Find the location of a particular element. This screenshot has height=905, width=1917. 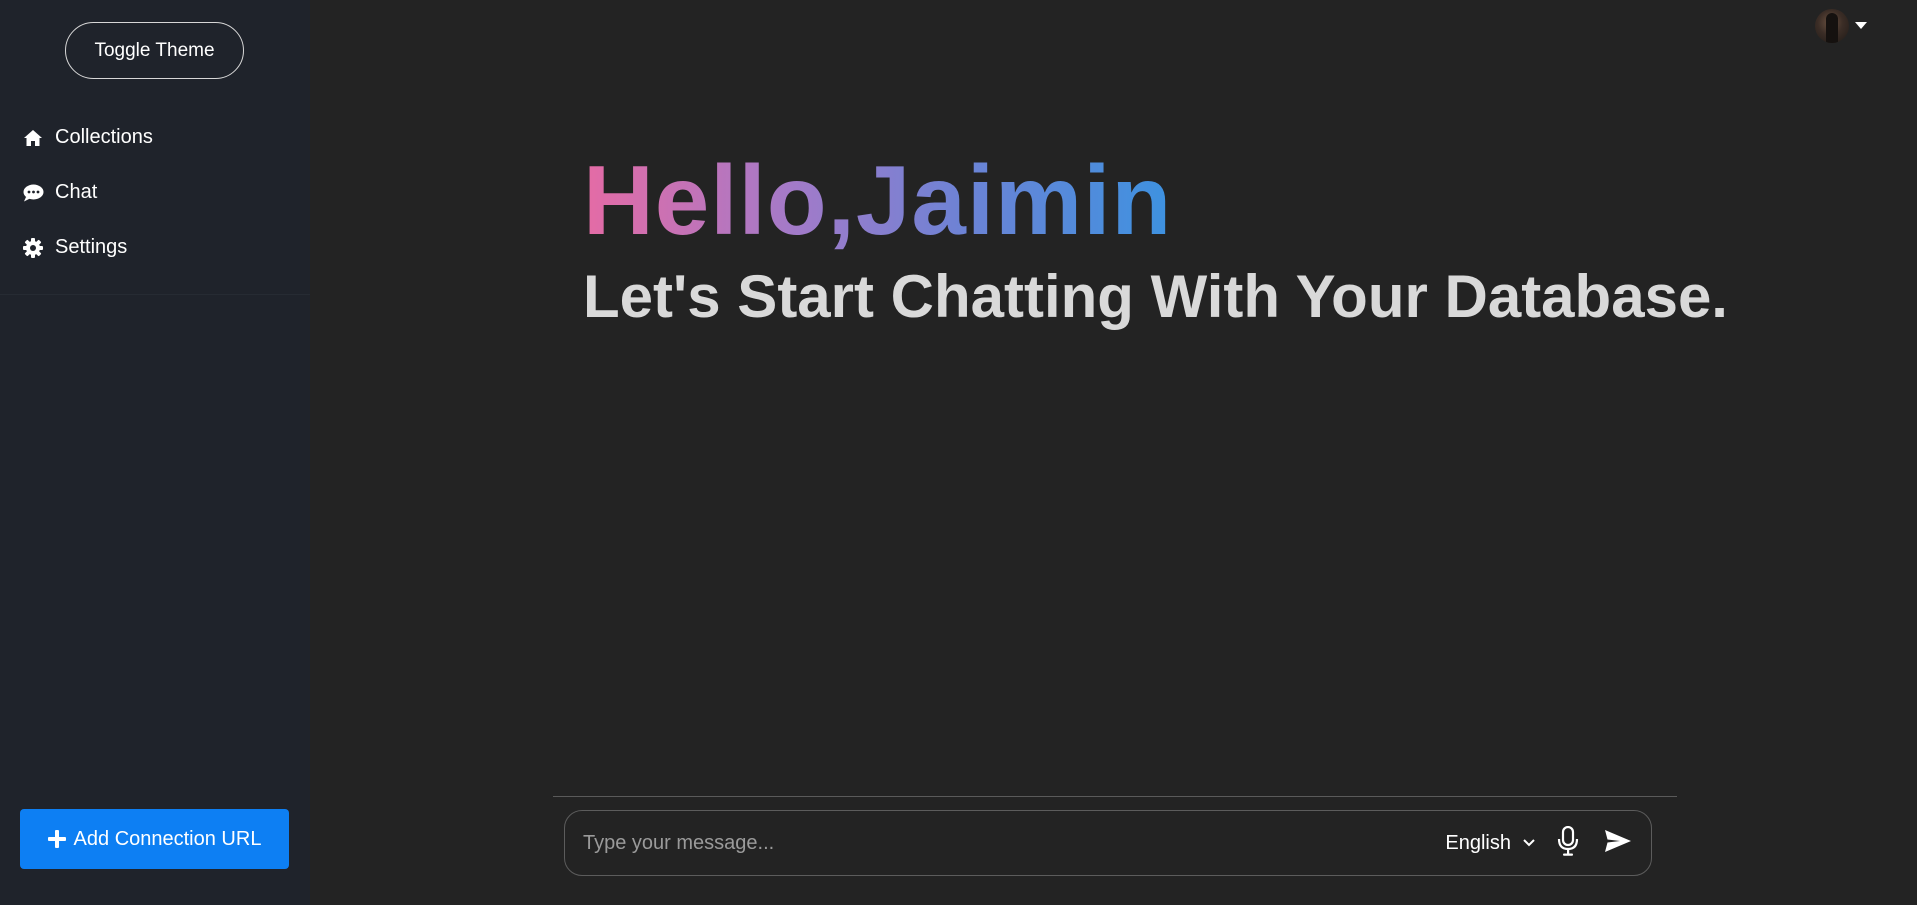

microphone-icon is located at coordinates (1568, 843).